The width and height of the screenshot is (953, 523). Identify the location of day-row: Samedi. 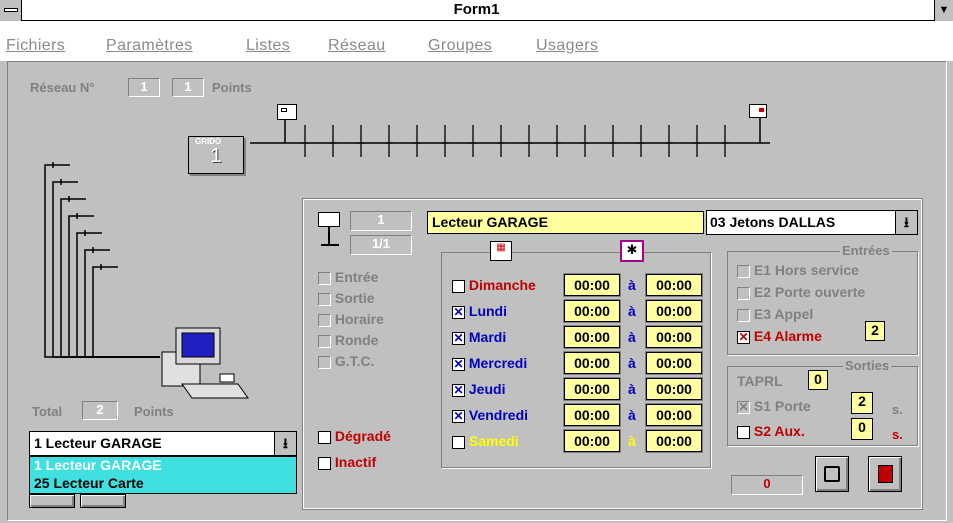
(485, 443).